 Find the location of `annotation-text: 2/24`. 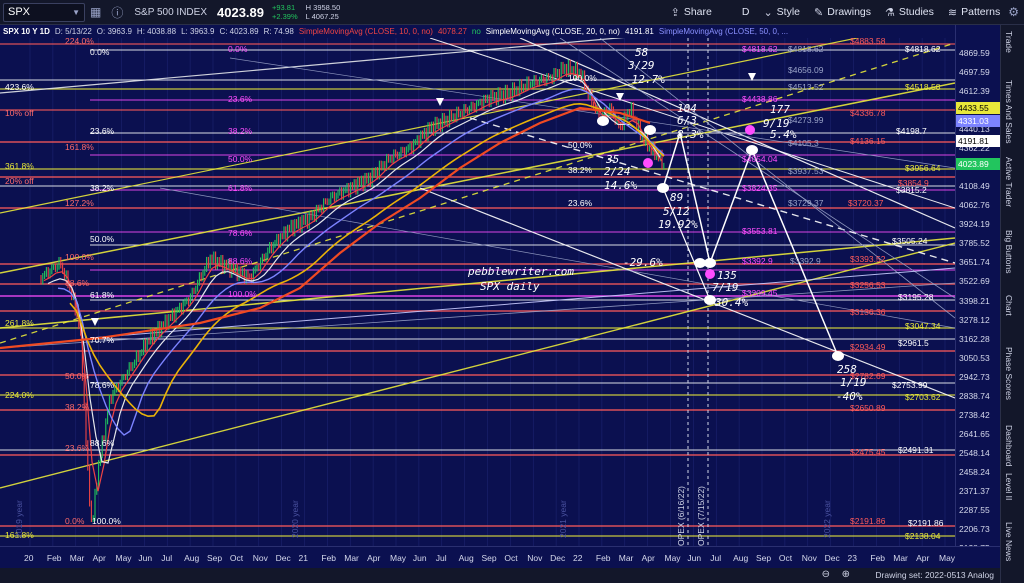

annotation-text: 2/24 is located at coordinates (617, 171).